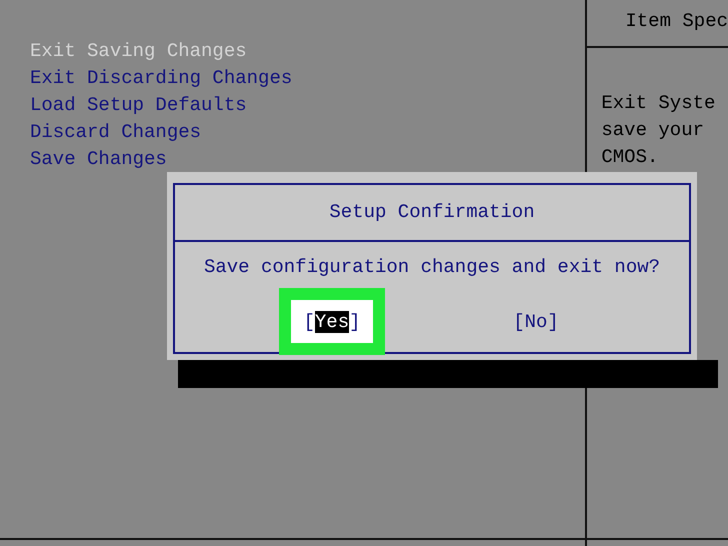  What do you see at coordinates (676, 21) in the screenshot?
I see `panel-title: Item Spec` at bounding box center [676, 21].